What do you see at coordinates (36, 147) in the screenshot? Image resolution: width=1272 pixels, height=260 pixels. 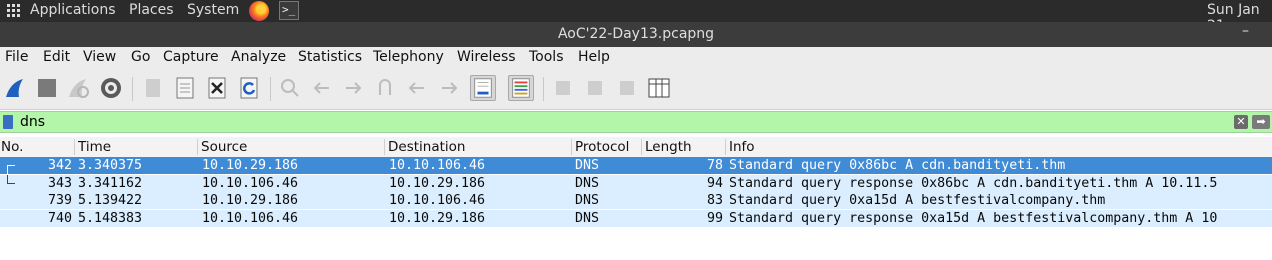 I see `column-header-no: No.` at bounding box center [36, 147].